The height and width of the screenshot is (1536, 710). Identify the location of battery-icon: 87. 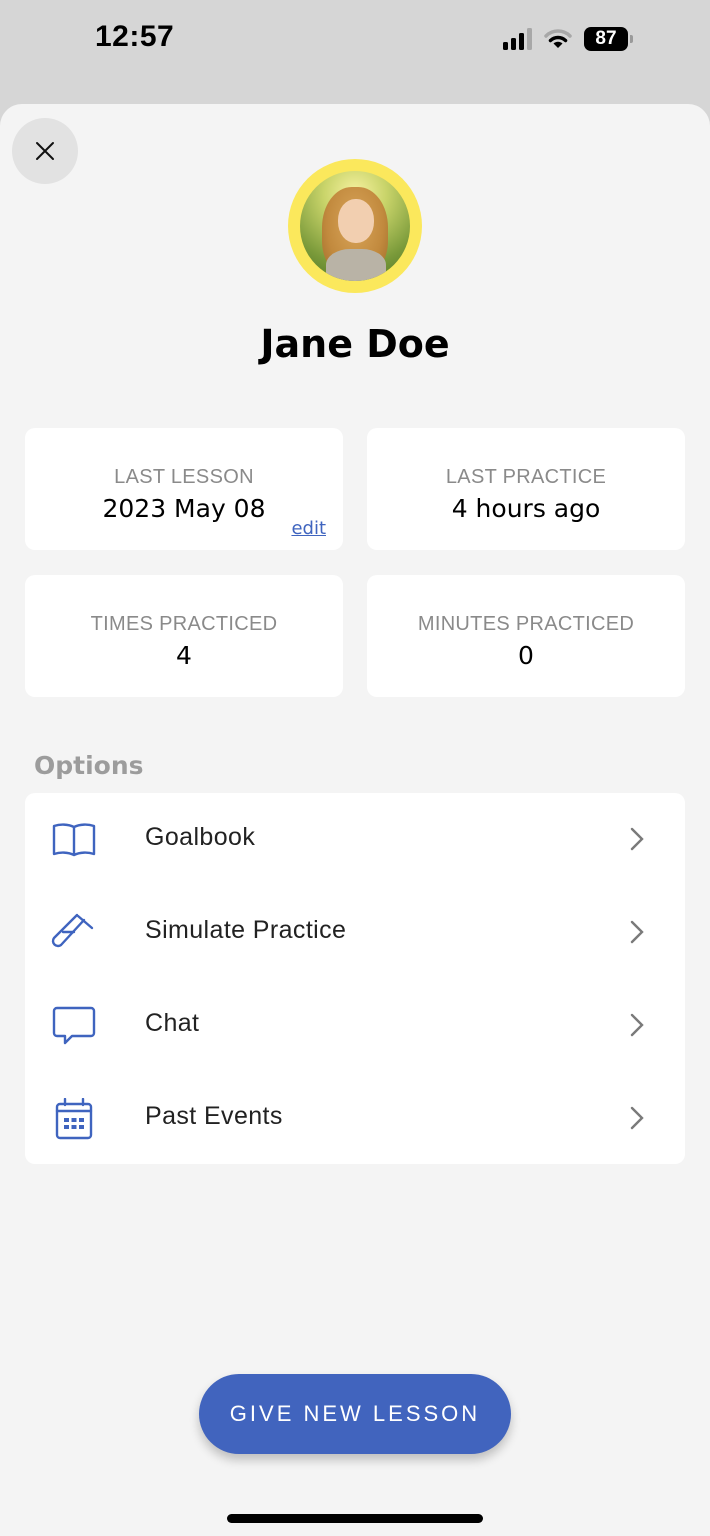
(608, 39).